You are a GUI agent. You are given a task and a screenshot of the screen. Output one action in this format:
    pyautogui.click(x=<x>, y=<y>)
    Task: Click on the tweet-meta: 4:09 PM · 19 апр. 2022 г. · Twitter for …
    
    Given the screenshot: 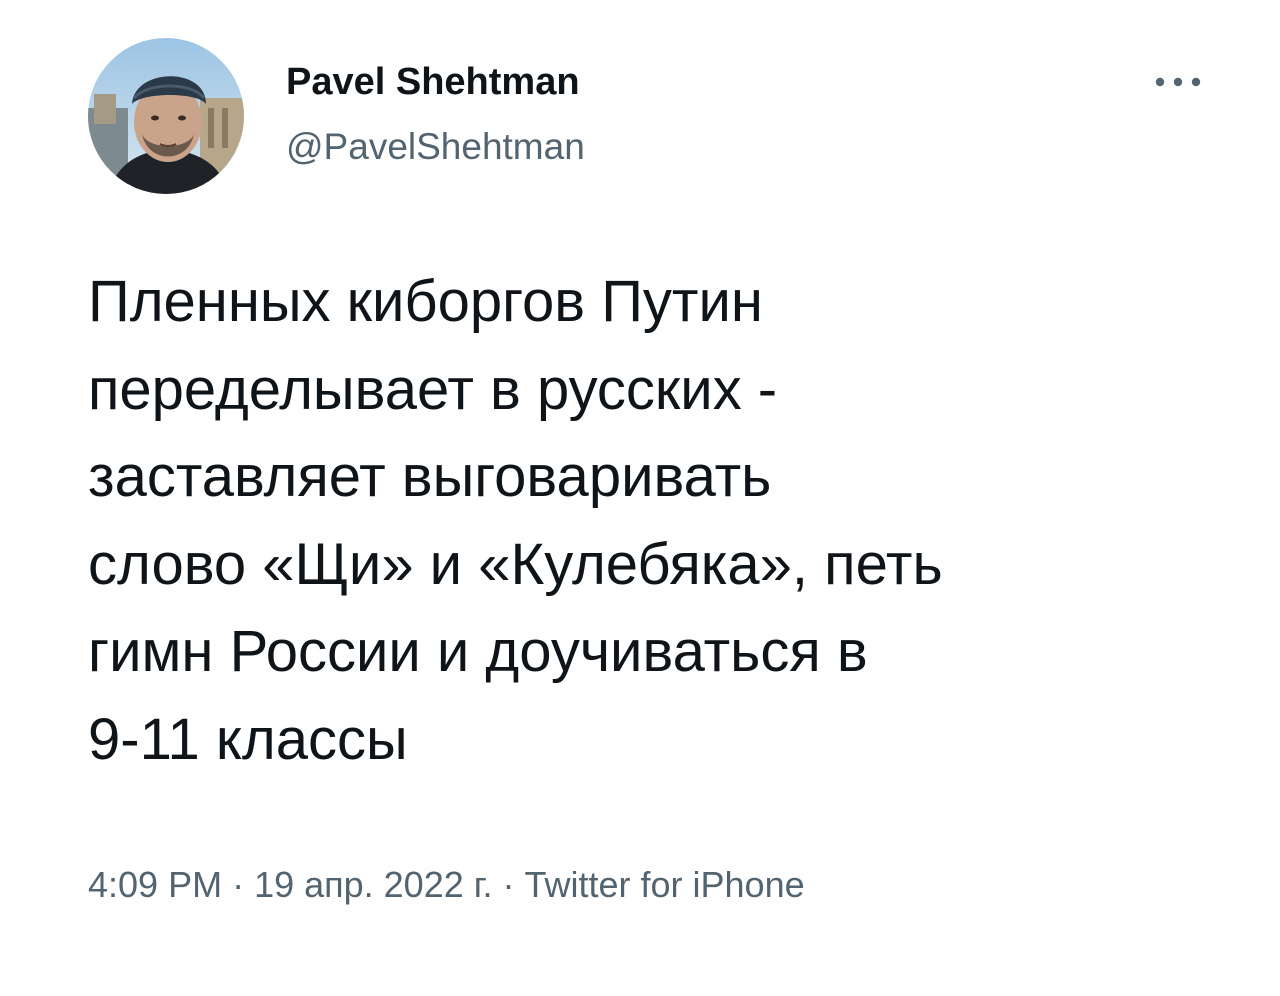 What is the action you would take?
    pyautogui.click(x=446, y=885)
    